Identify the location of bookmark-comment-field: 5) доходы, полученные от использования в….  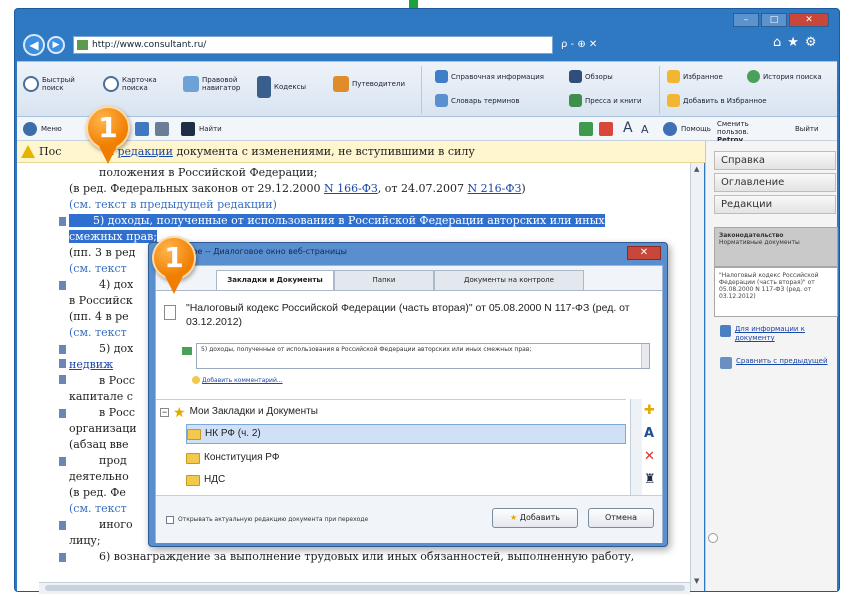
(423, 356).